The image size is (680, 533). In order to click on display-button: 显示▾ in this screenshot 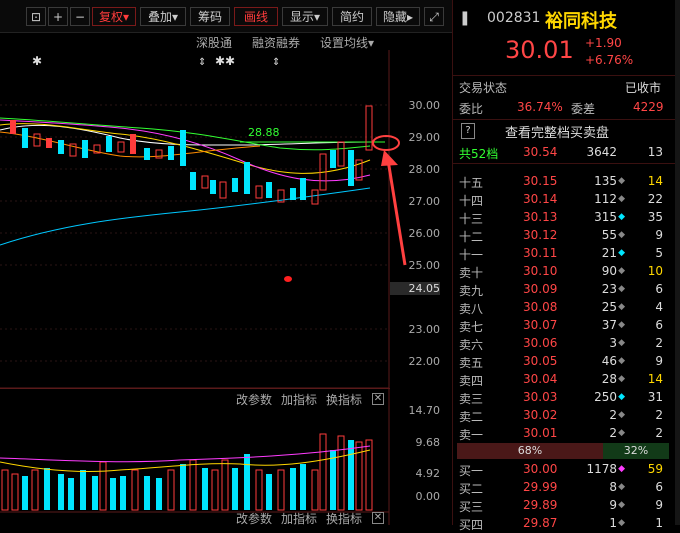, I will do `click(305, 16)`.